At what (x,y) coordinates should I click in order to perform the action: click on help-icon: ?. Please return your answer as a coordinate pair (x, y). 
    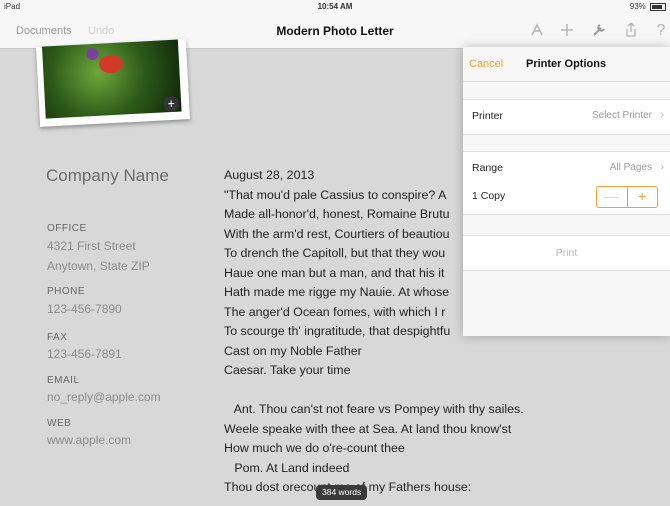
    Looking at the image, I should click on (661, 31).